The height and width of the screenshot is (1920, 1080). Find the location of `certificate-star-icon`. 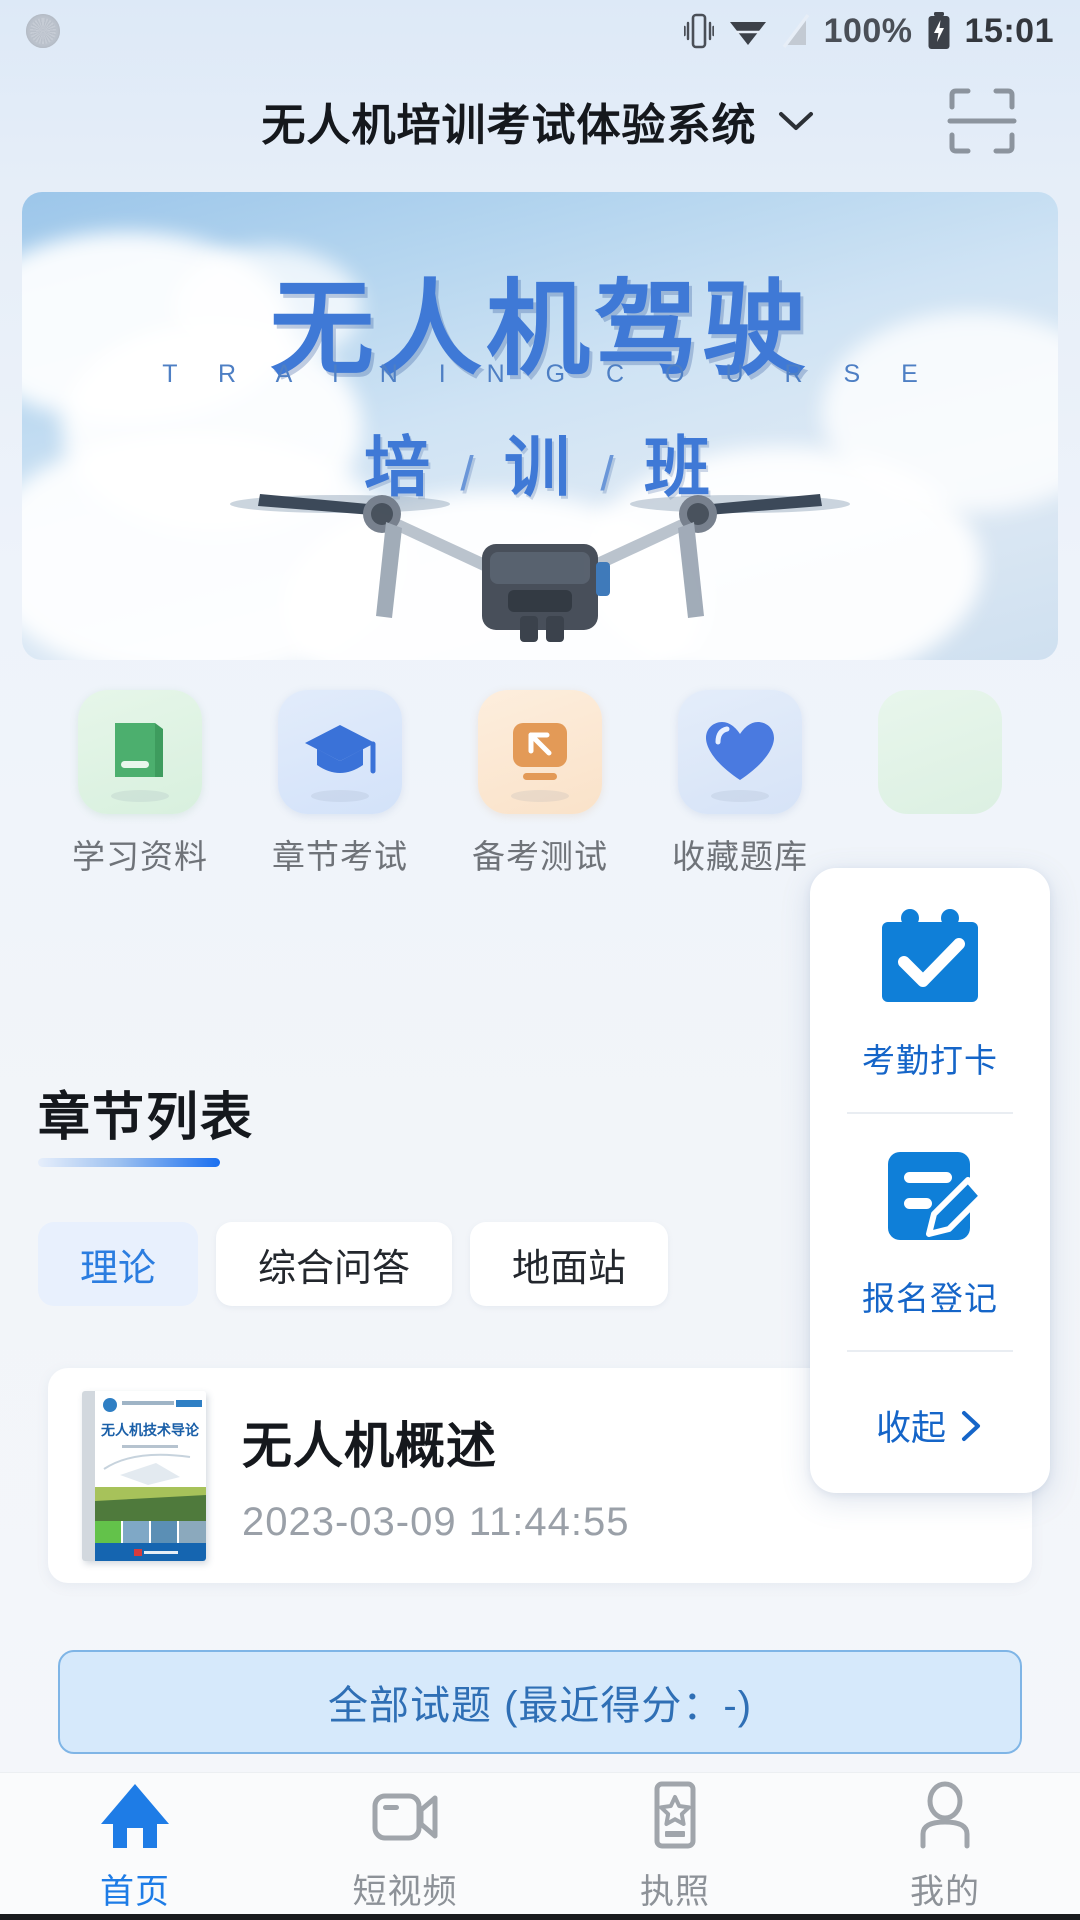

certificate-star-icon is located at coordinates (675, 1815).